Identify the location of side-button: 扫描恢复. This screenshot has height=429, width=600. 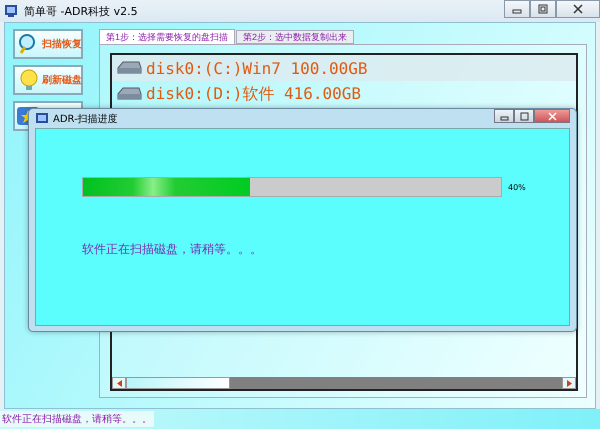
(48, 44).